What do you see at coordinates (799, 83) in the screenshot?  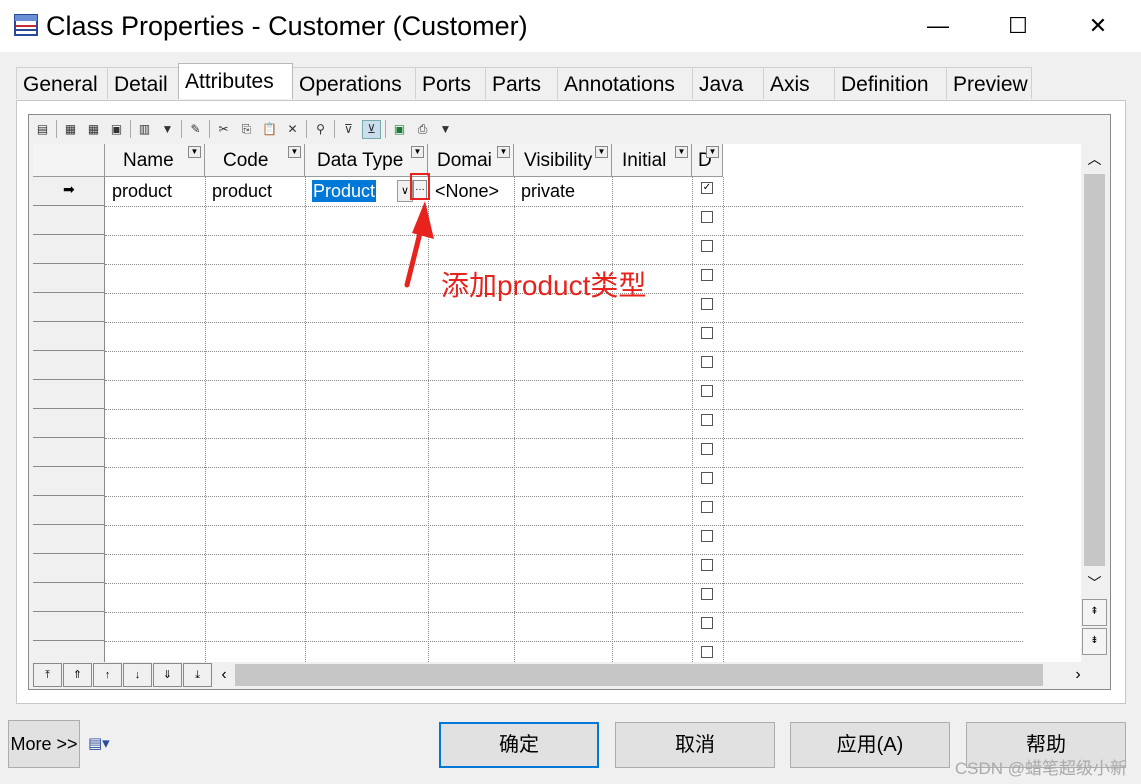 I see `tab-axis: Axis` at bounding box center [799, 83].